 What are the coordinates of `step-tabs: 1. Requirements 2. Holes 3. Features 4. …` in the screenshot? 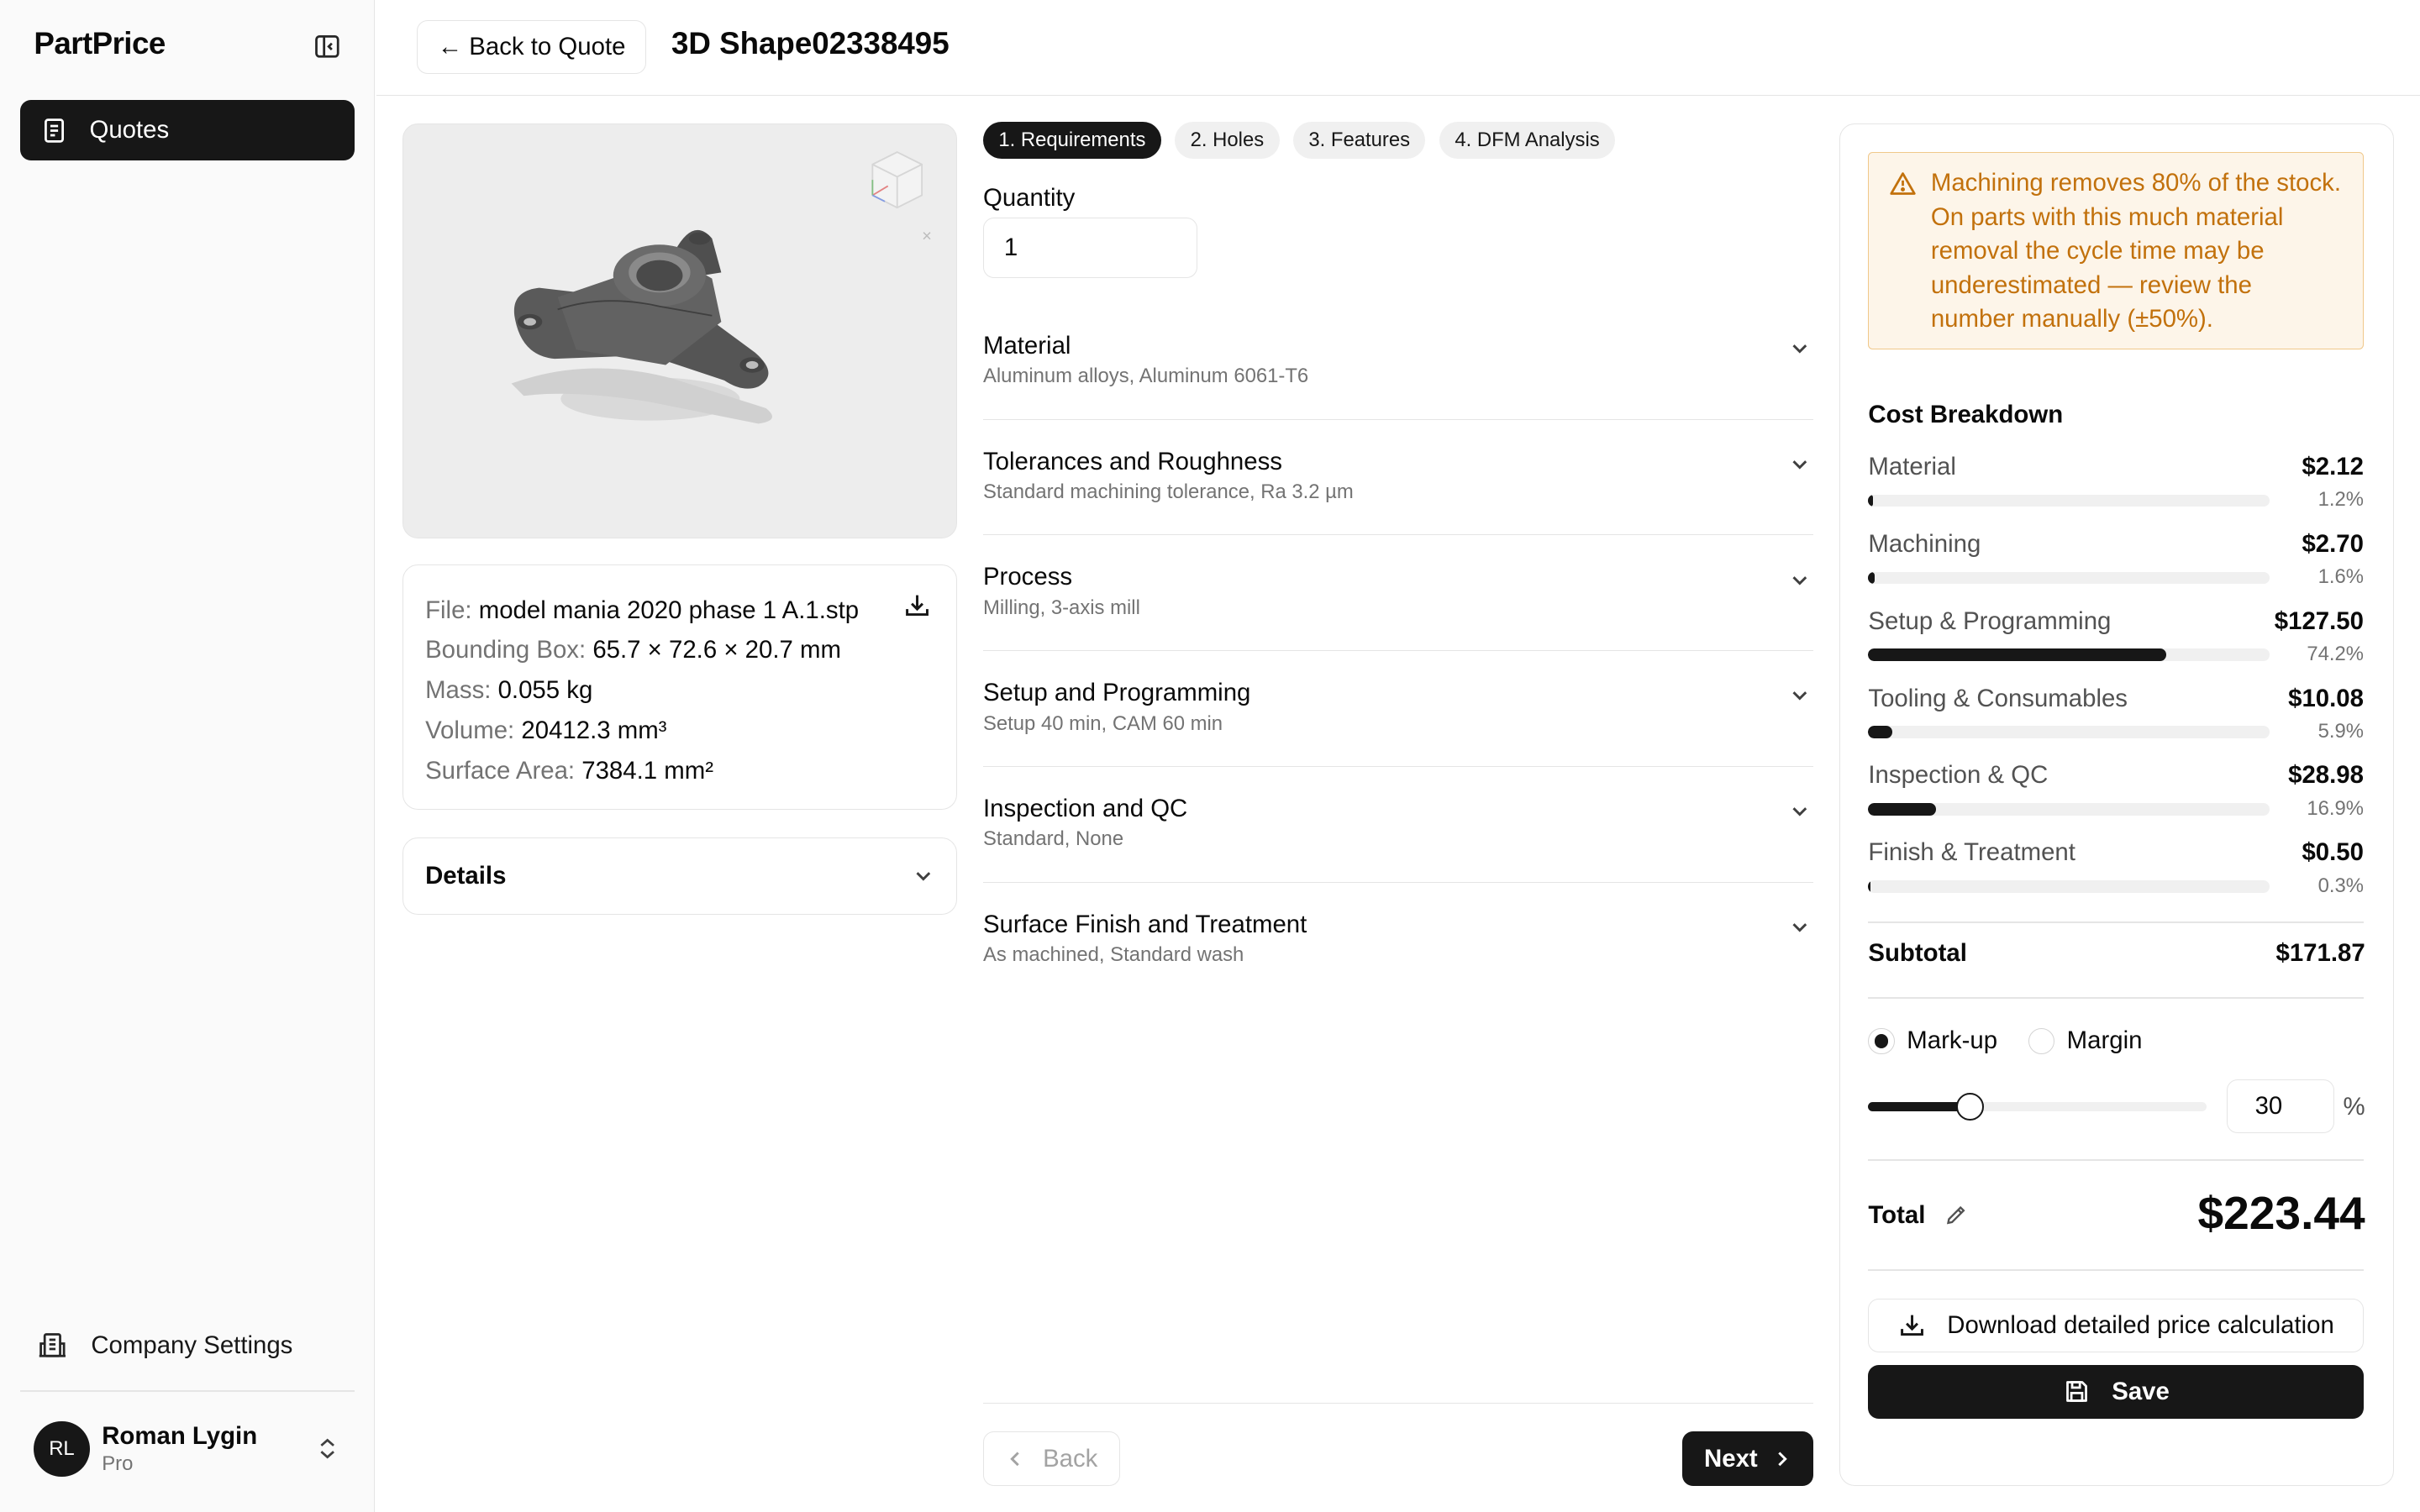 It's located at (1299, 141).